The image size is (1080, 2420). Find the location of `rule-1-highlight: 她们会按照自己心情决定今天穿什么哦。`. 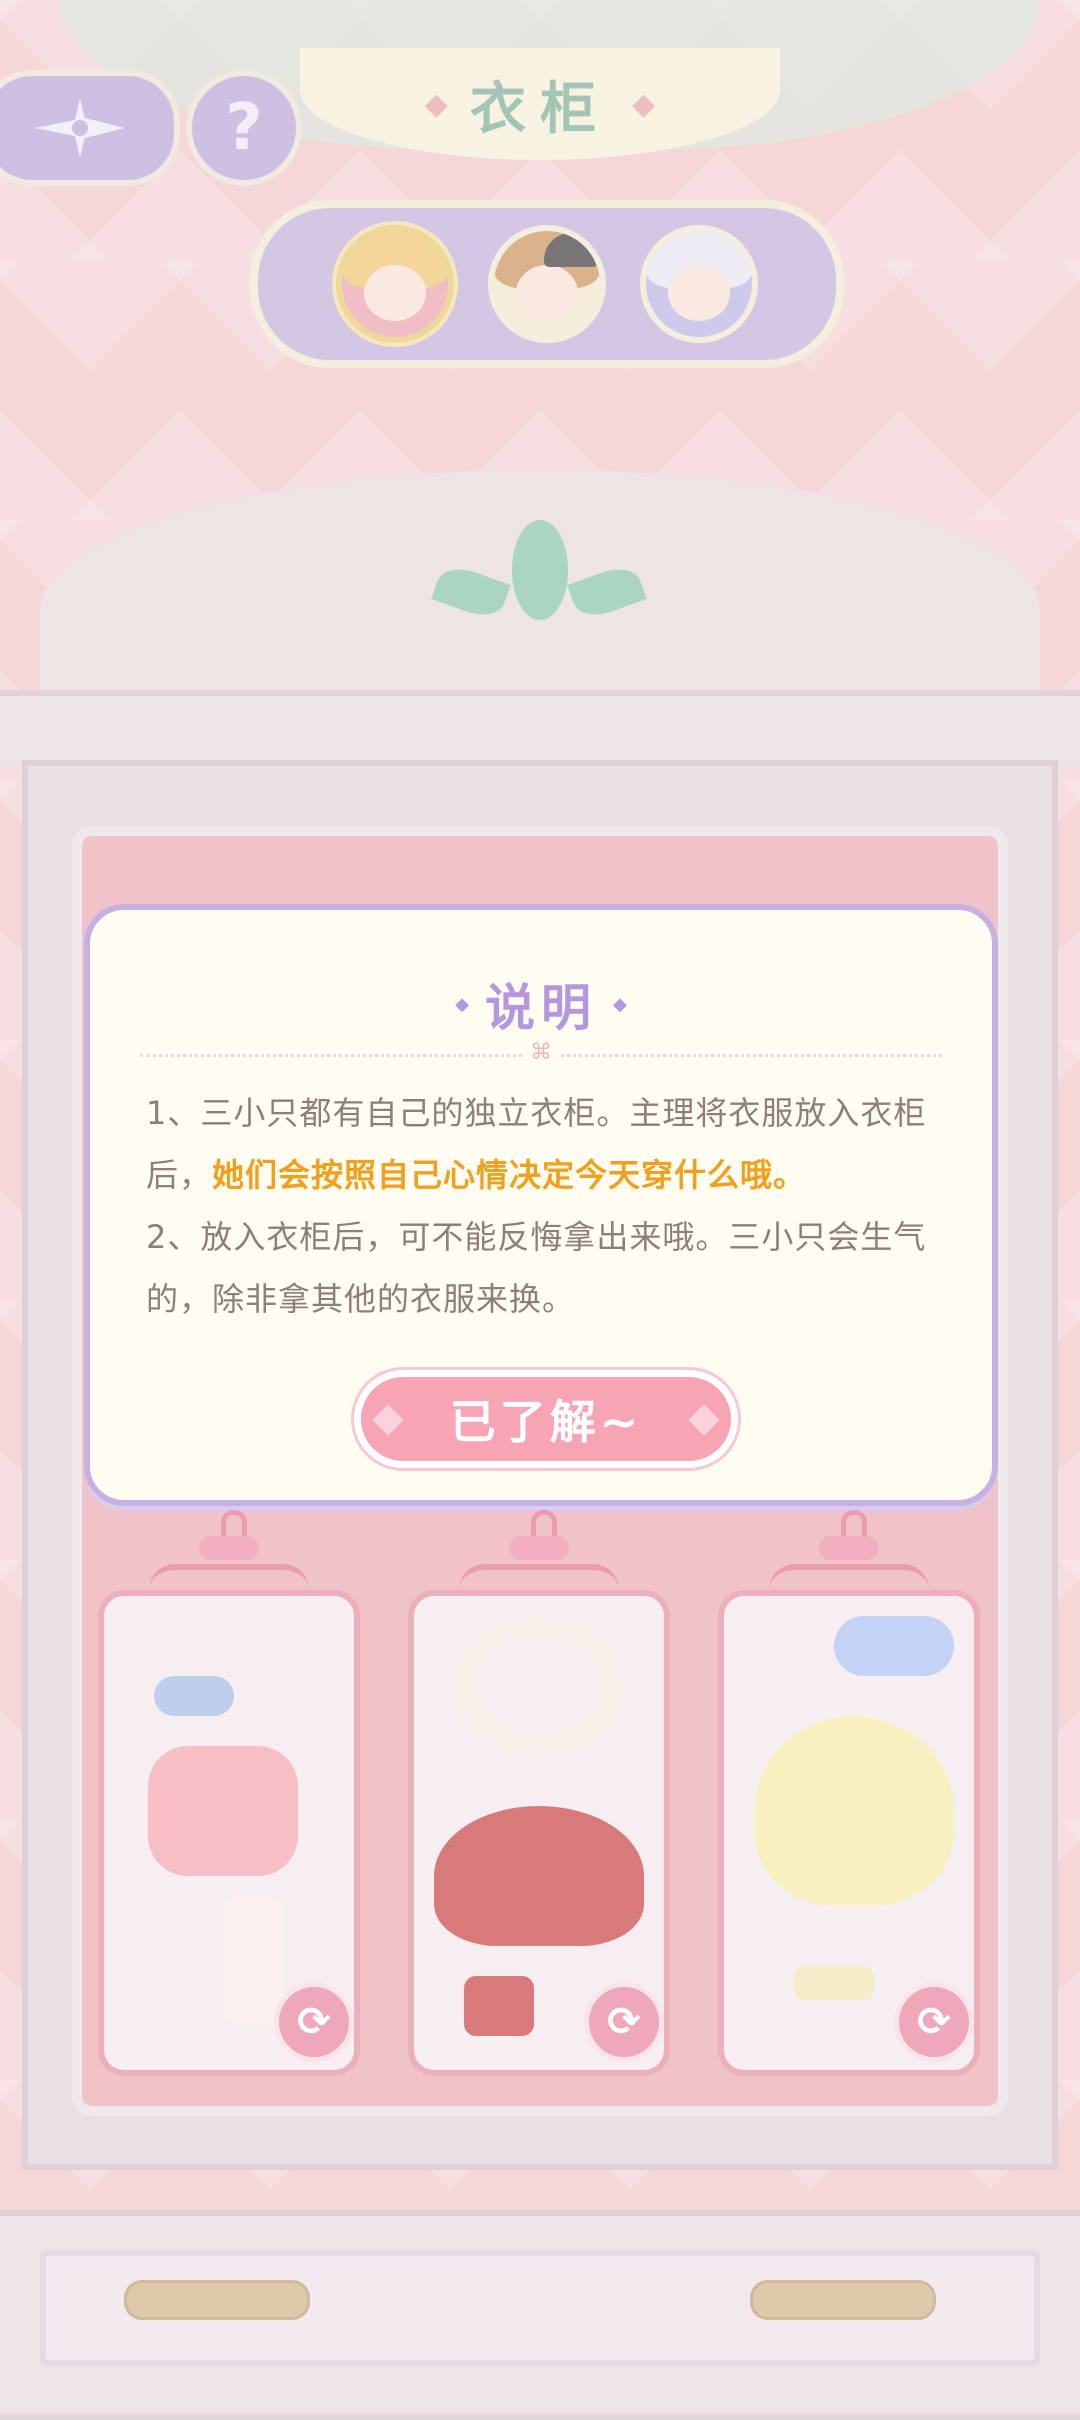

rule-1-highlight: 她们会按照自己心情决定今天穿什么哦。 is located at coordinates (509, 1175).